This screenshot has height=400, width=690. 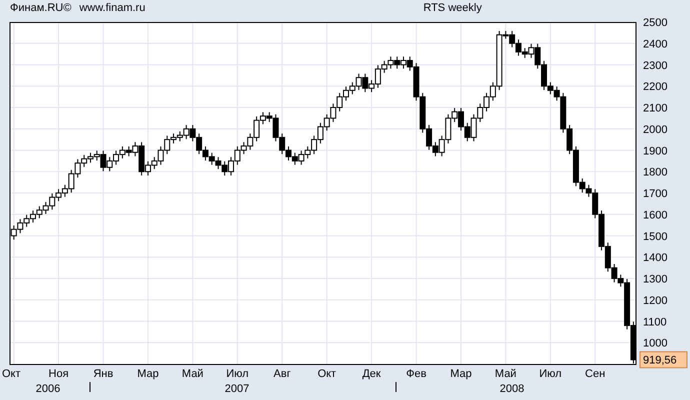 What do you see at coordinates (655, 87) in the screenshot?
I see `axis-label: 2200` at bounding box center [655, 87].